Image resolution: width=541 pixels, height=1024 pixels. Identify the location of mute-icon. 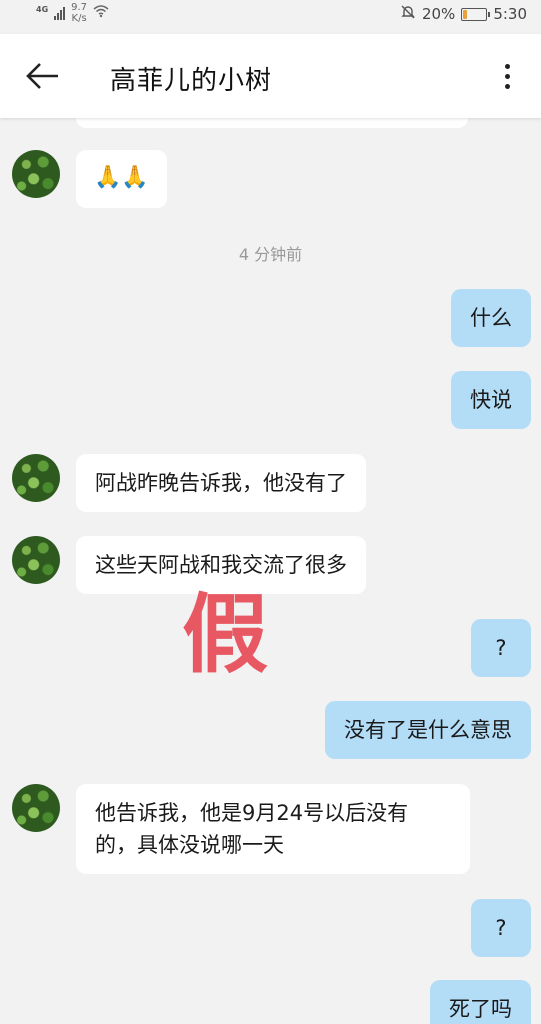
(408, 14).